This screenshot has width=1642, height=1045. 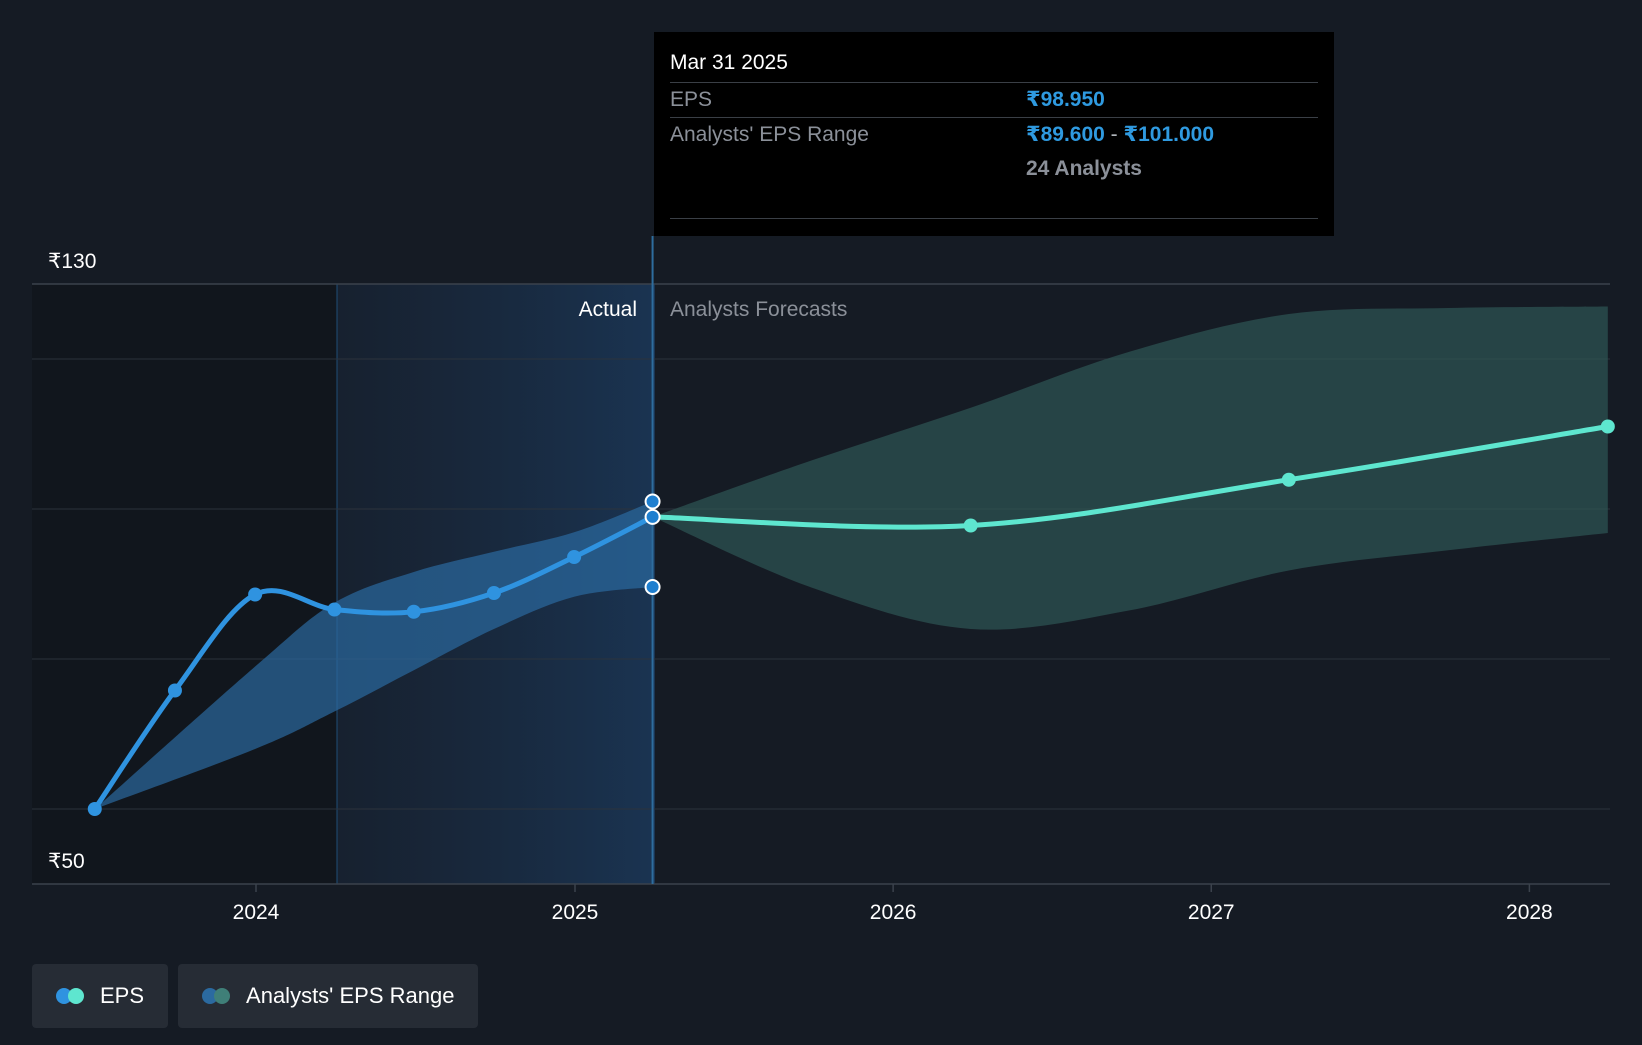 What do you see at coordinates (652, 516) in the screenshot?
I see `eps-hover-marker` at bounding box center [652, 516].